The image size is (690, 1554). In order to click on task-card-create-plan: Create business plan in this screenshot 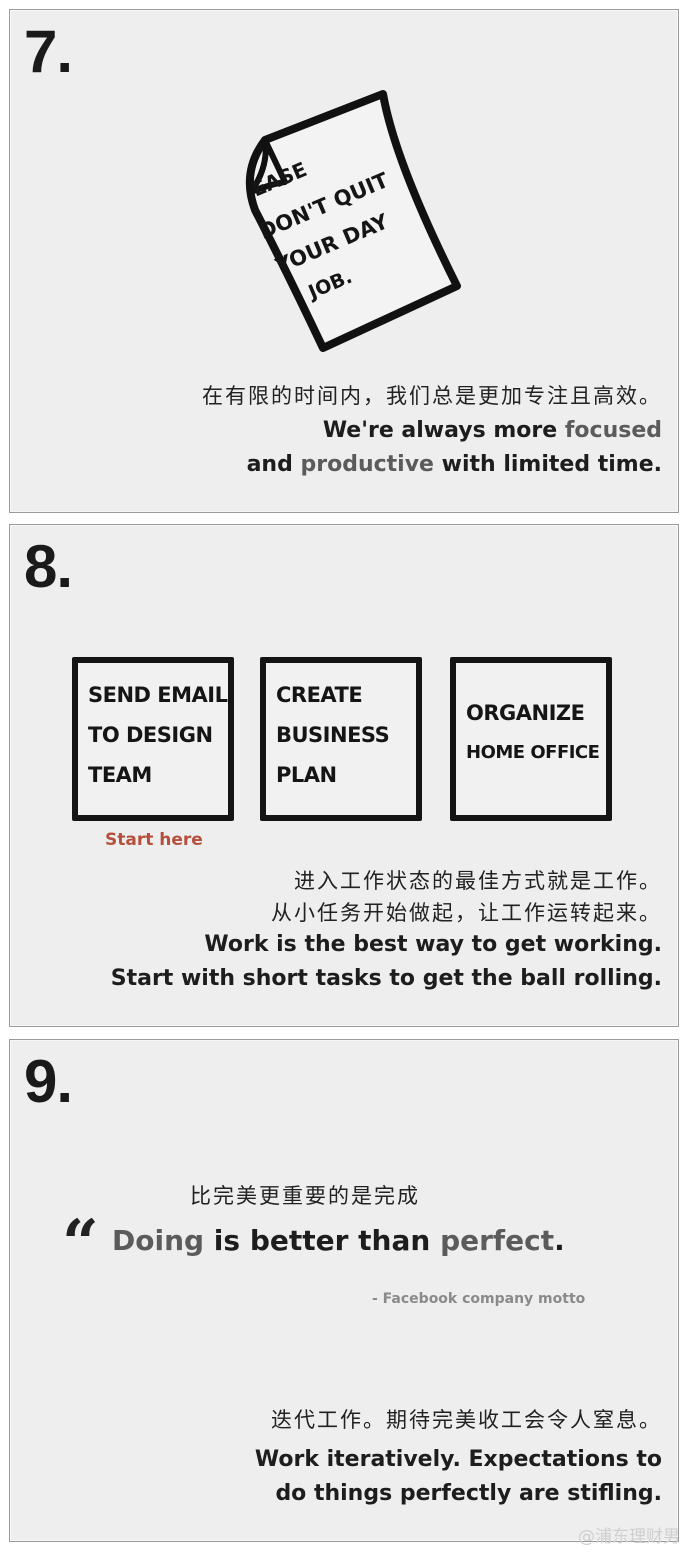, I will do `click(341, 739)`.